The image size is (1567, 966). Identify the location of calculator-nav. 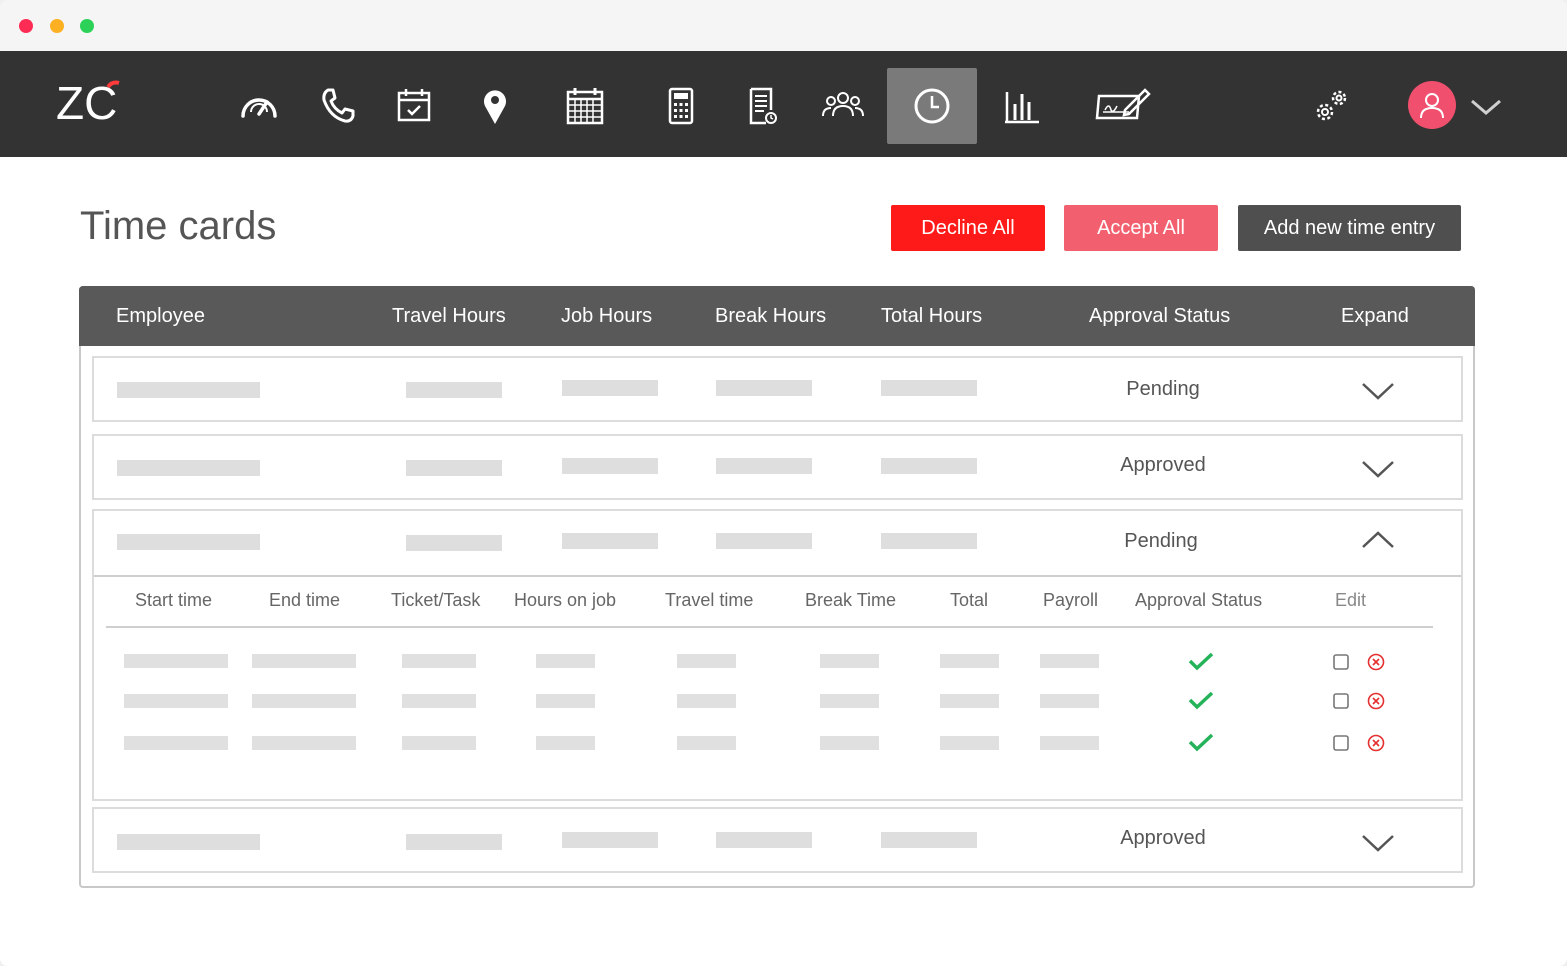
(681, 106).